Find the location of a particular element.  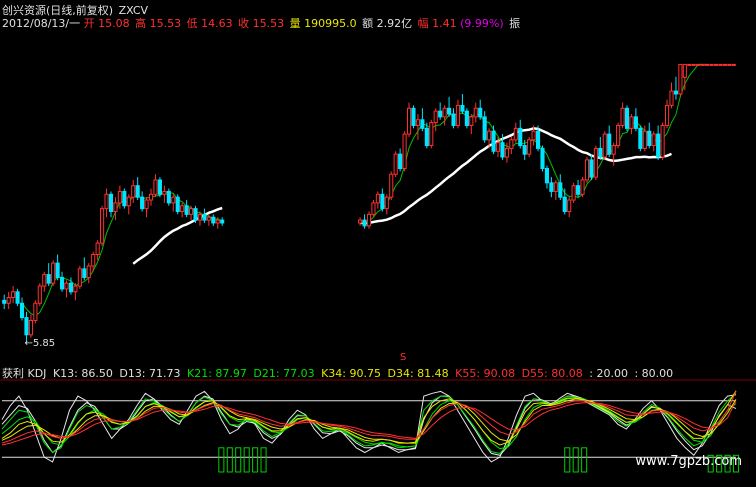

indicator-name: 获利 KDJ is located at coordinates (24, 373).